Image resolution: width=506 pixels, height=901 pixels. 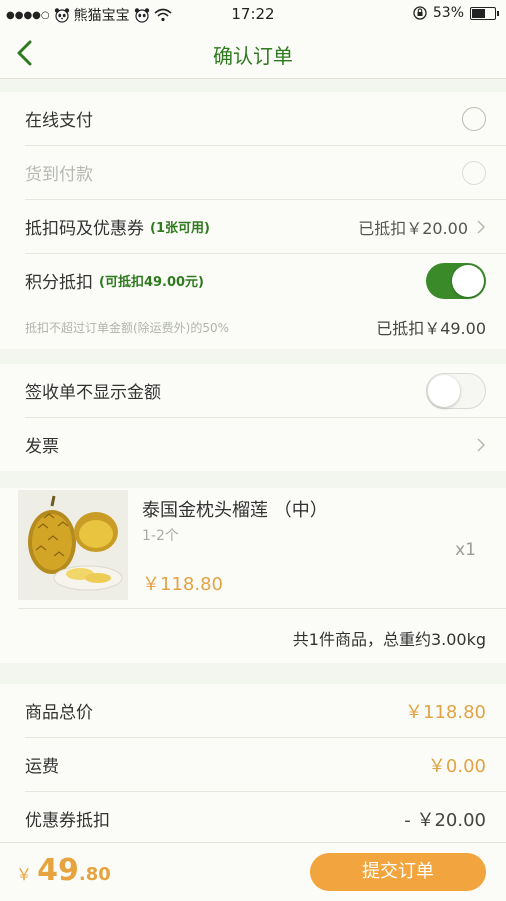 I want to click on points-available: (可抵扣49.00元), so click(x=152, y=282).